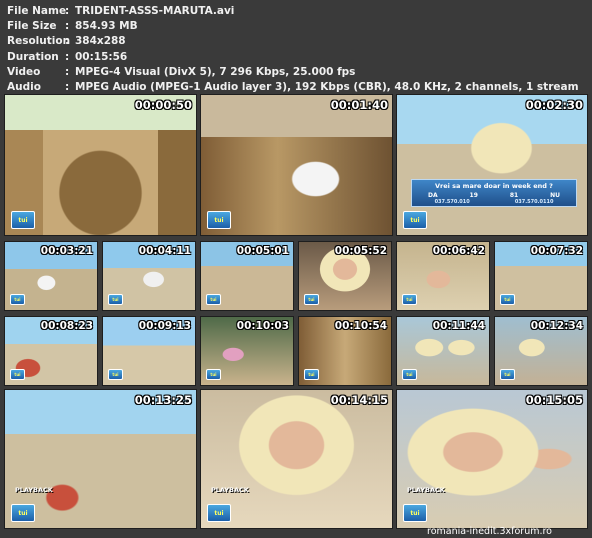 This screenshot has height=538, width=592. What do you see at coordinates (458, 251) in the screenshot?
I see `frame-timestamp: 00:06:42` at bounding box center [458, 251].